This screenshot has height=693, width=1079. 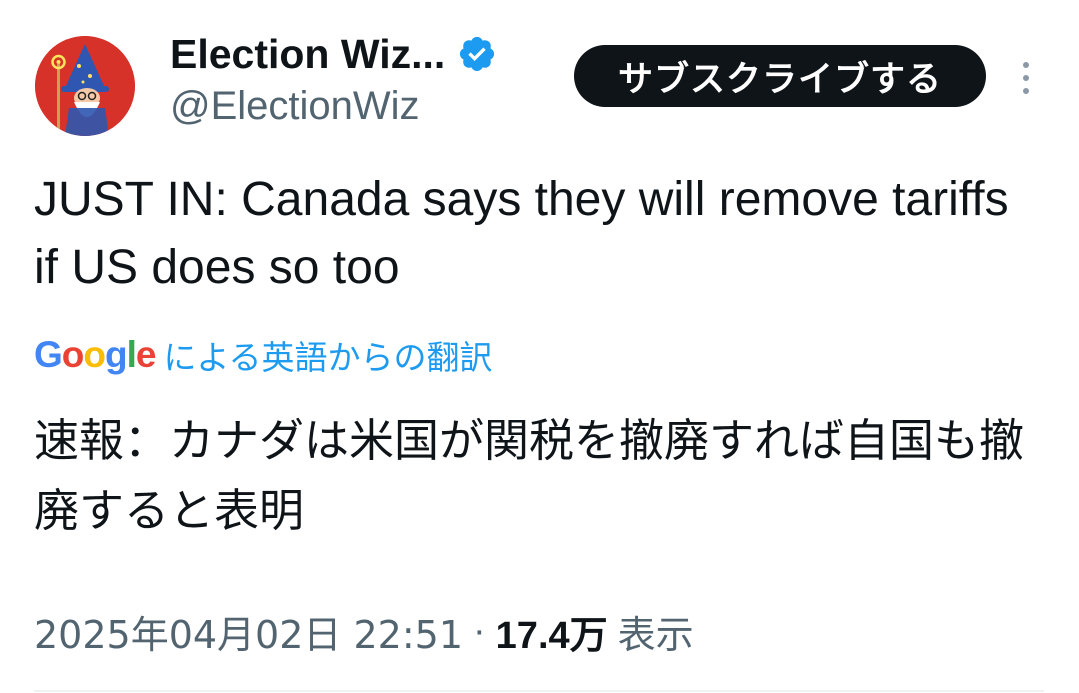 I want to click on divider, so click(x=539, y=691).